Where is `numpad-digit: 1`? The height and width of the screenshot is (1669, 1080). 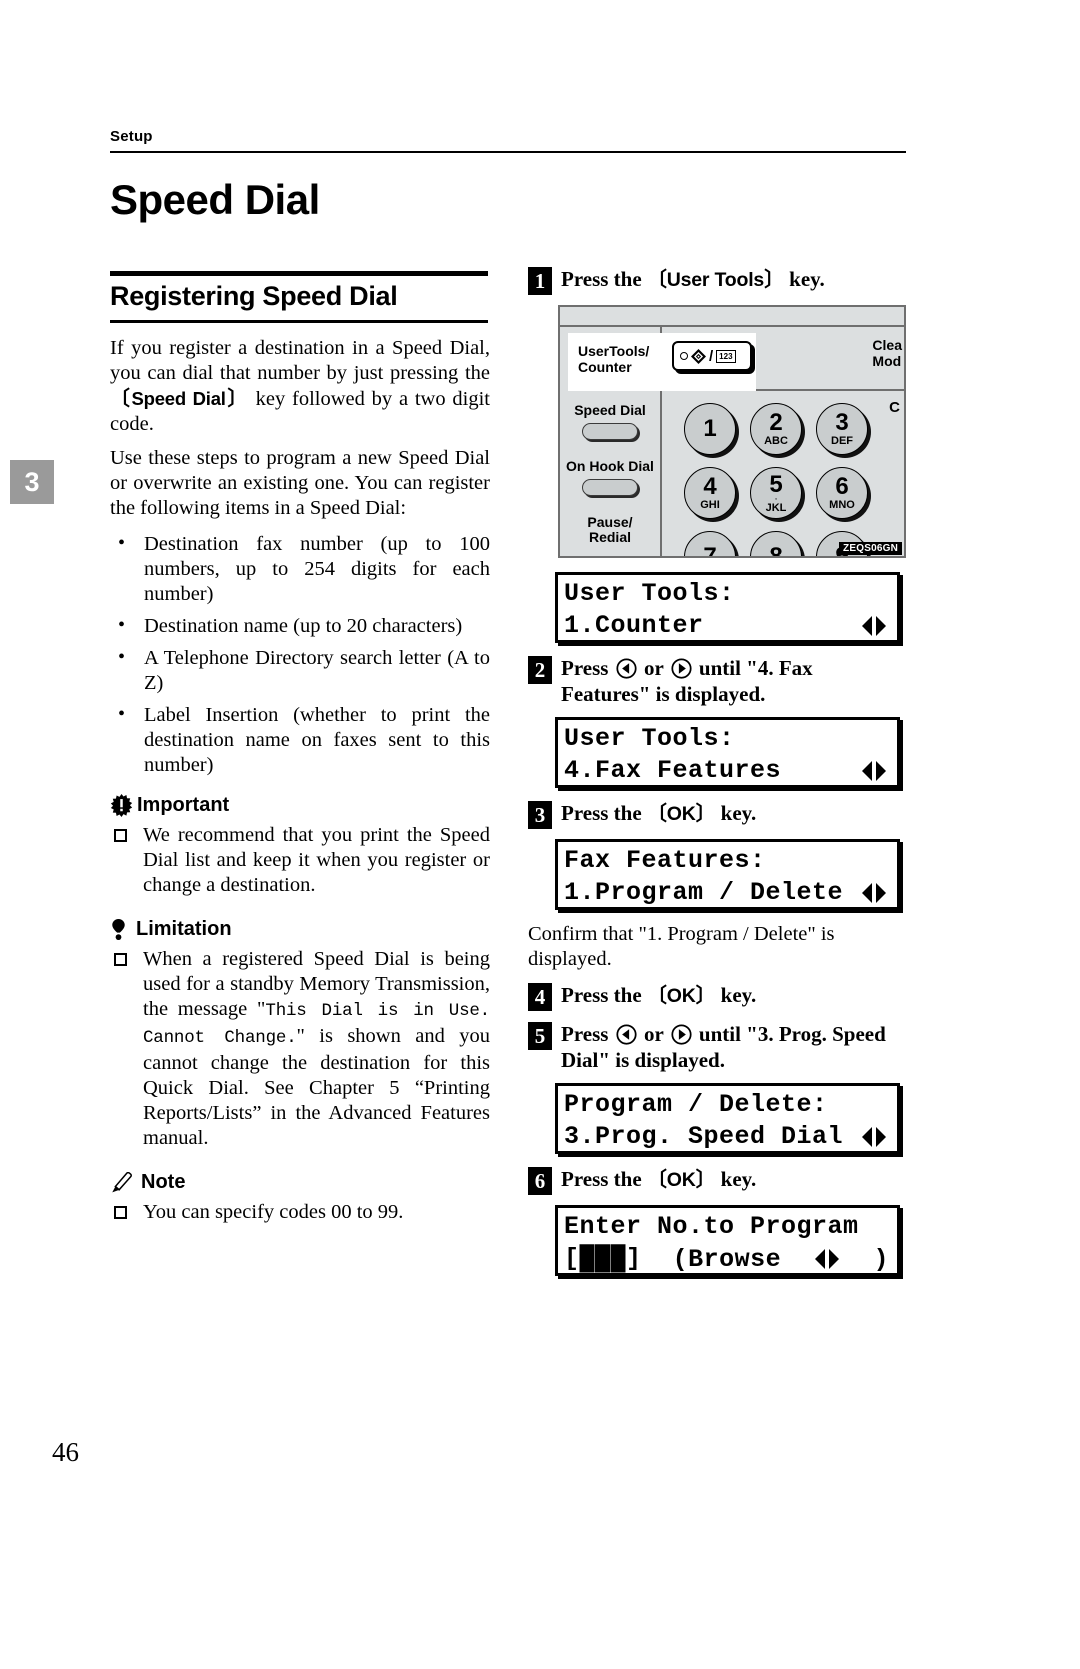
numpad-digit: 1 is located at coordinates (710, 428).